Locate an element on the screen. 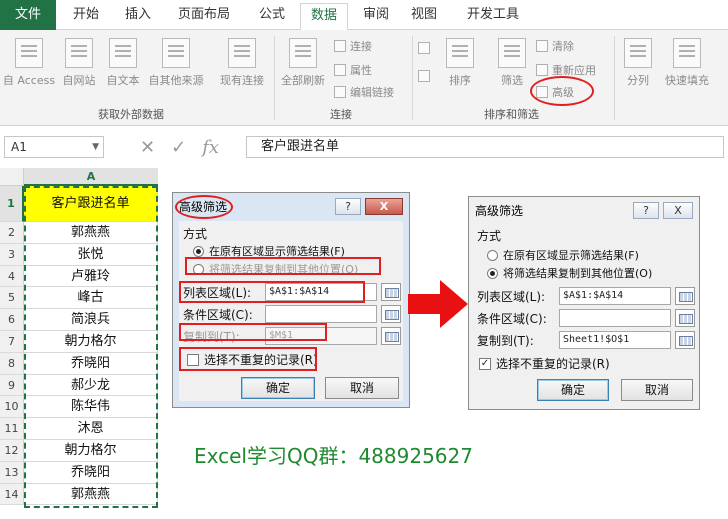  from-web-label: 自网站 is located at coordinates (79, 80).